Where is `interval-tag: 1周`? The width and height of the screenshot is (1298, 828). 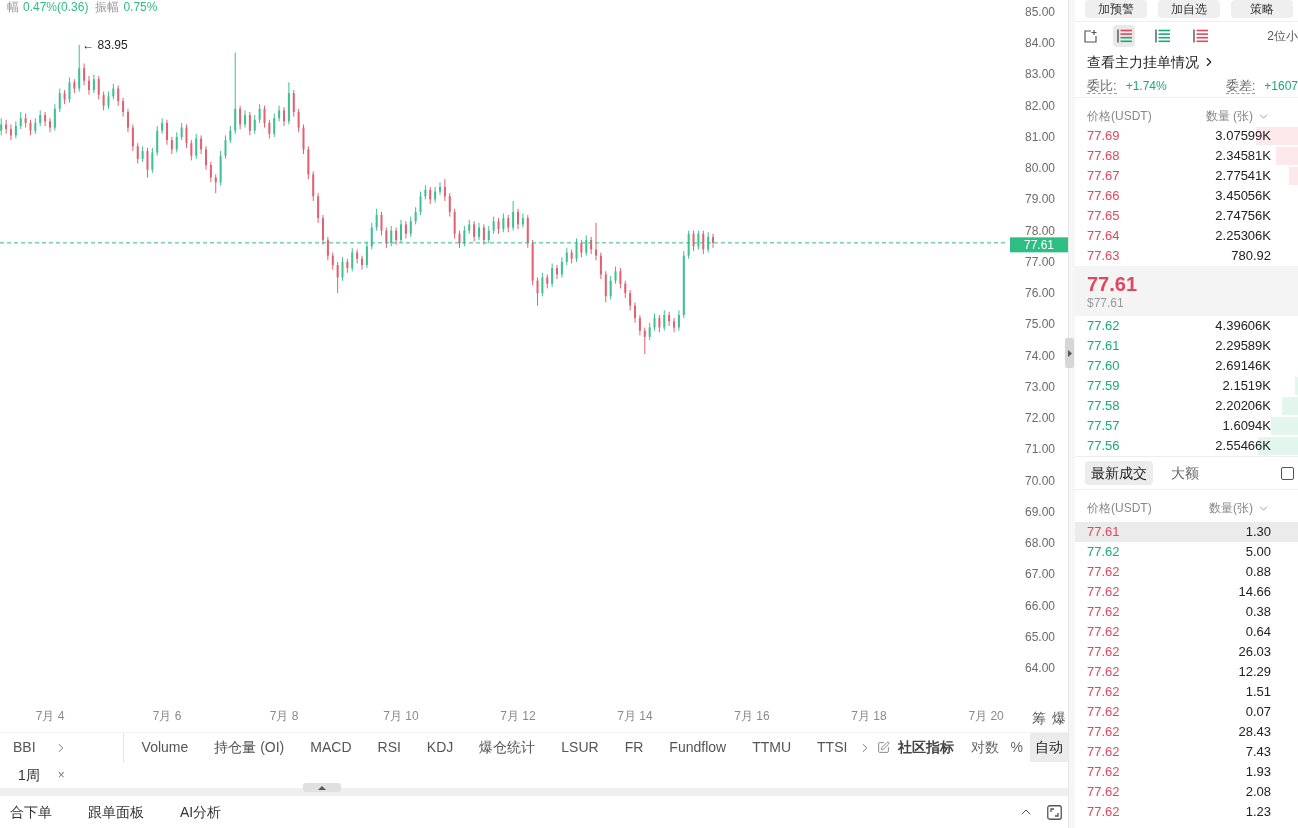
interval-tag: 1周 is located at coordinates (29, 775).